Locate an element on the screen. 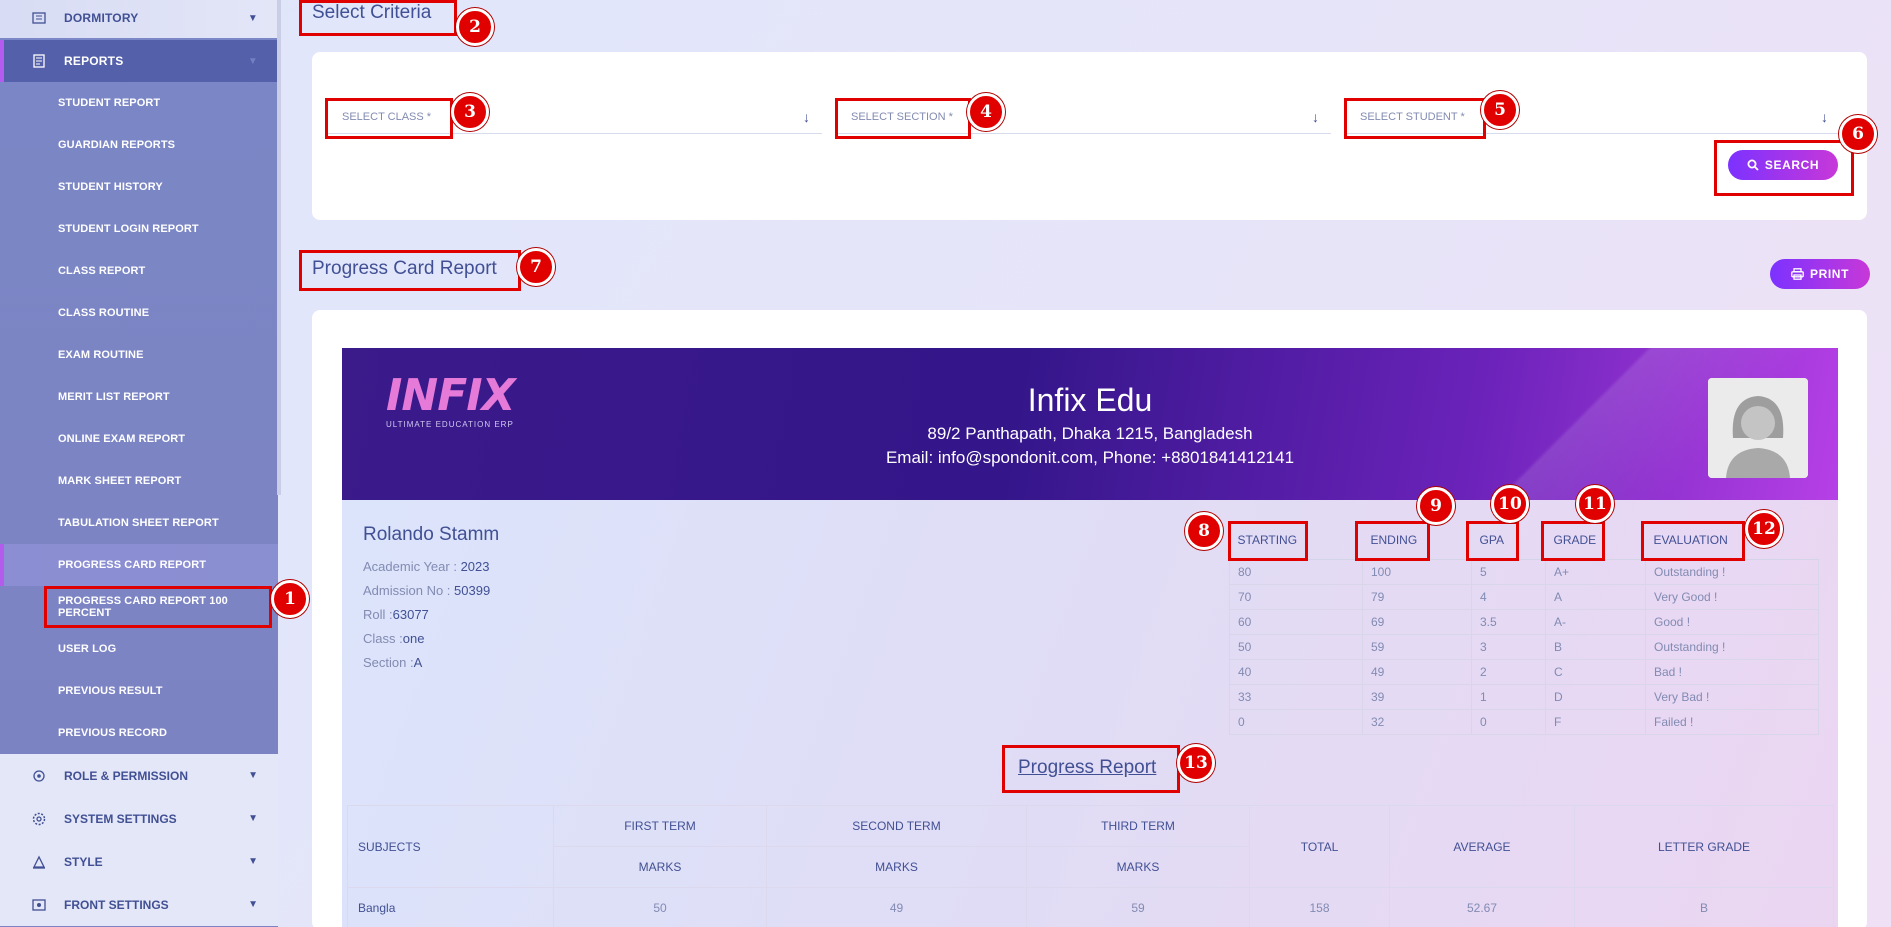 The height and width of the screenshot is (927, 1891). sidebar-scrollbar is located at coordinates (279, 247).